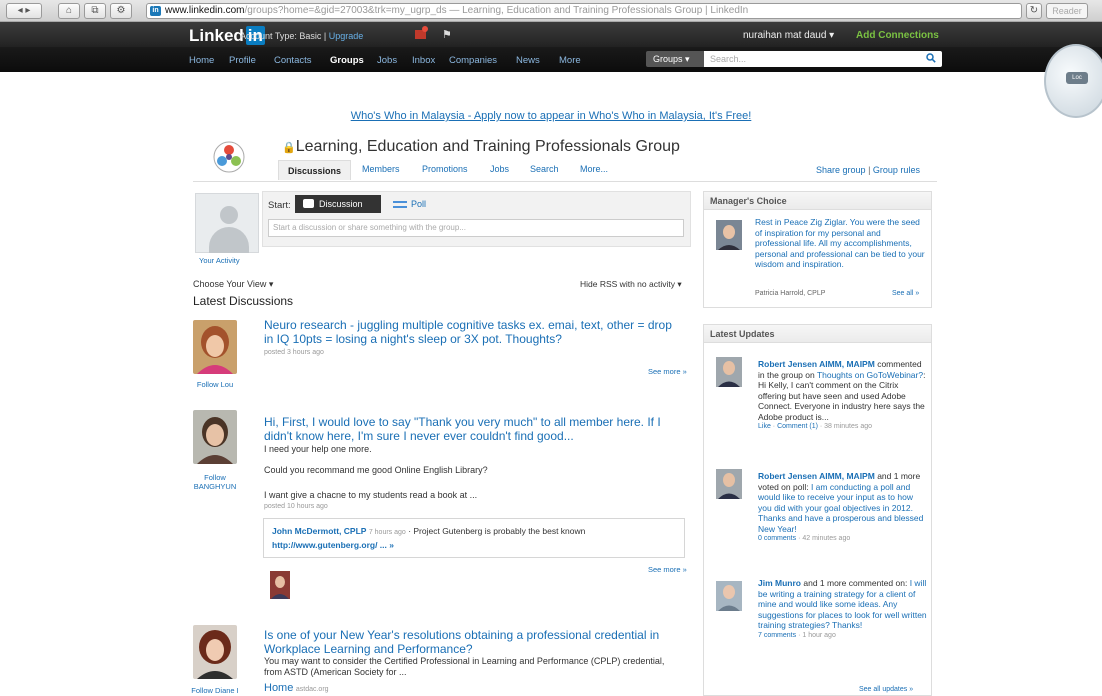 The height and width of the screenshot is (696, 1102). Describe the element at coordinates (289, 148) in the screenshot. I see `lock-icon: 🔒` at that location.